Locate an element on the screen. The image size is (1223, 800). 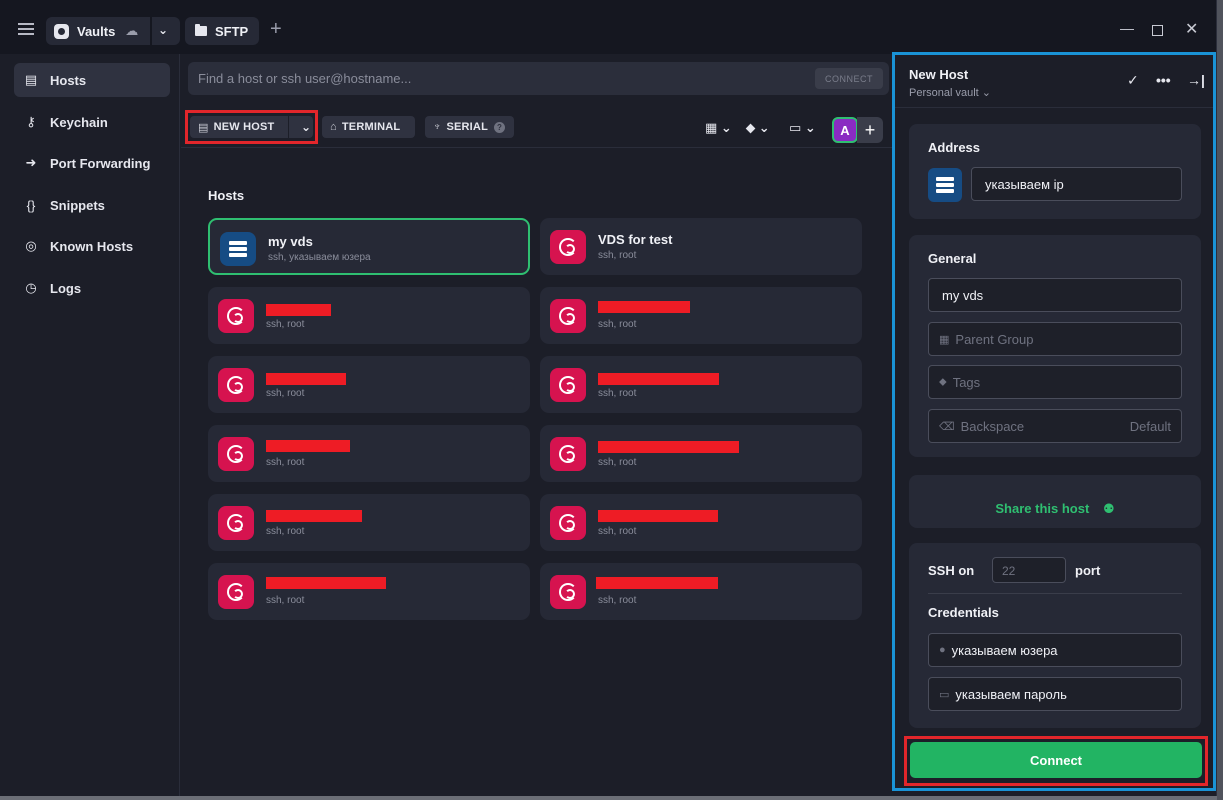
label-field-value: my vds is located at coordinates (963, 295).